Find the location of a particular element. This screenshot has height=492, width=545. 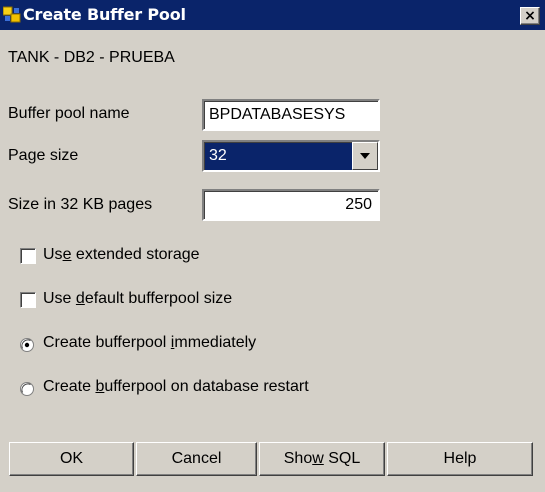

size-in-pages-input: 250 is located at coordinates (291, 205).